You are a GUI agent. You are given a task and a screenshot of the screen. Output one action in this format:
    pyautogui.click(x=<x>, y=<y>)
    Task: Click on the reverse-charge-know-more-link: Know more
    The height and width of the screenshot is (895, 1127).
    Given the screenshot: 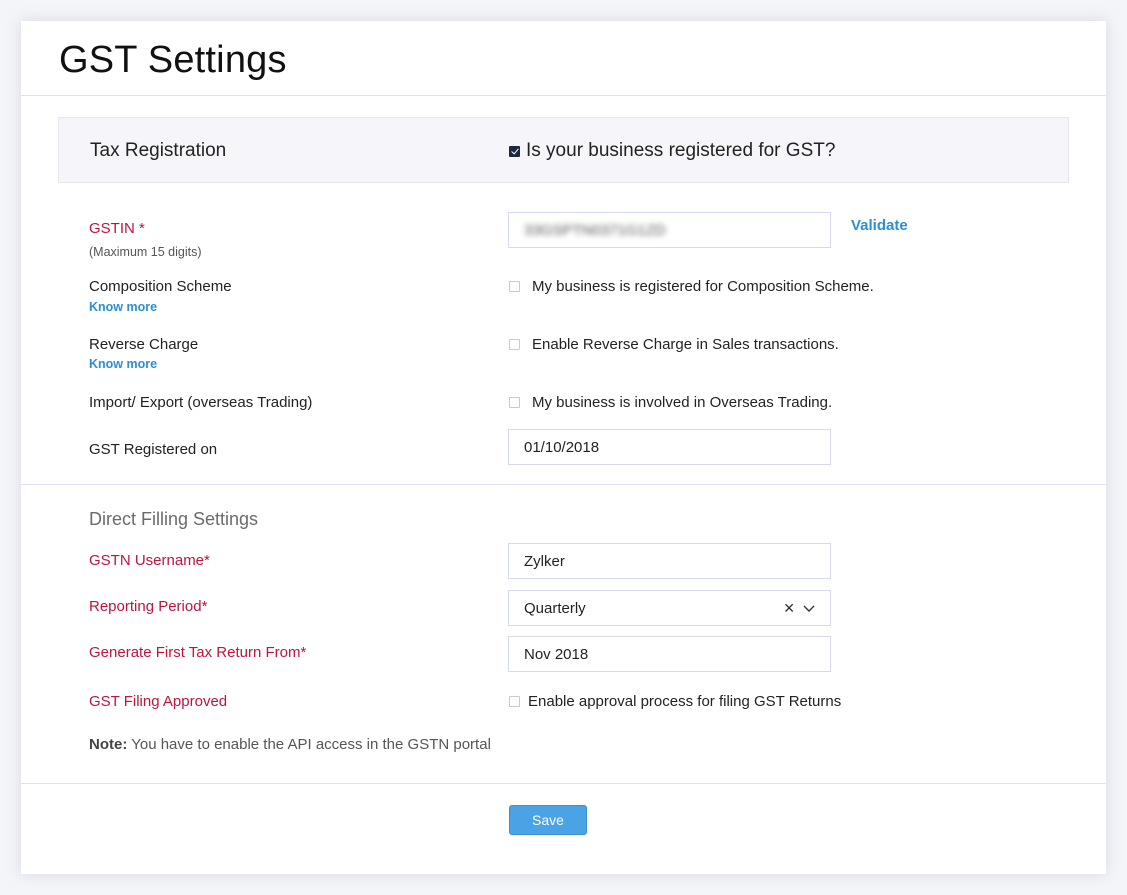 What is the action you would take?
    pyautogui.click(x=123, y=364)
    